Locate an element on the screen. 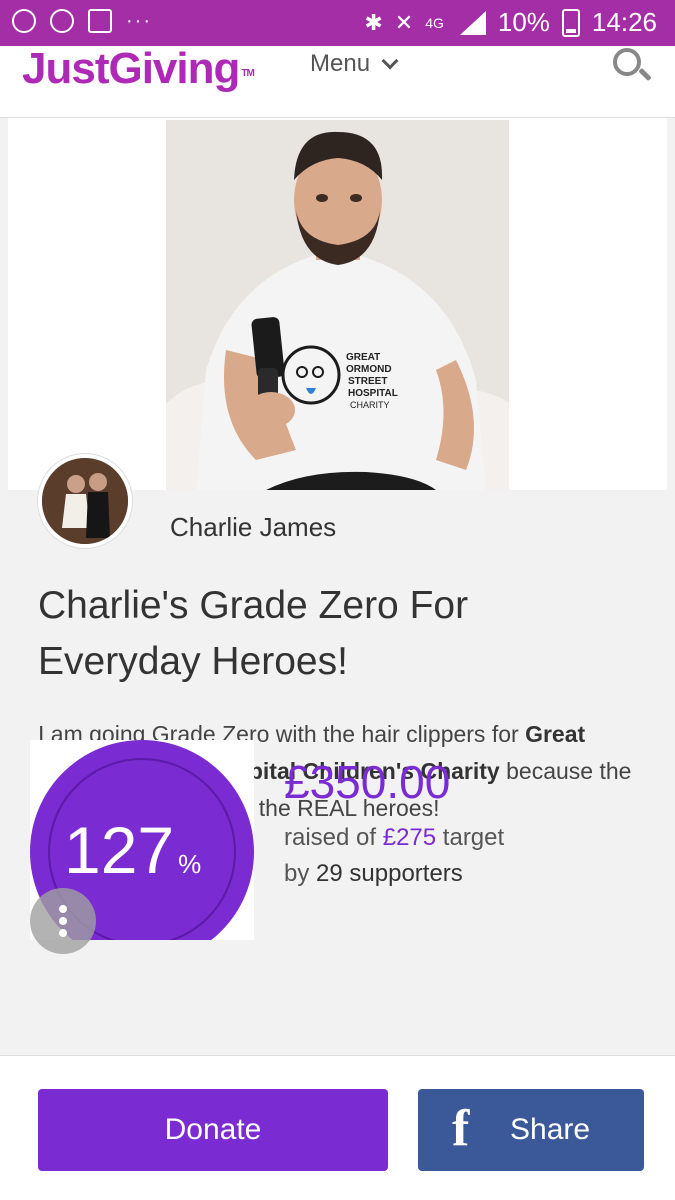 The height and width of the screenshot is (1200, 675). progress-percent: 127% is located at coordinates (133, 850).